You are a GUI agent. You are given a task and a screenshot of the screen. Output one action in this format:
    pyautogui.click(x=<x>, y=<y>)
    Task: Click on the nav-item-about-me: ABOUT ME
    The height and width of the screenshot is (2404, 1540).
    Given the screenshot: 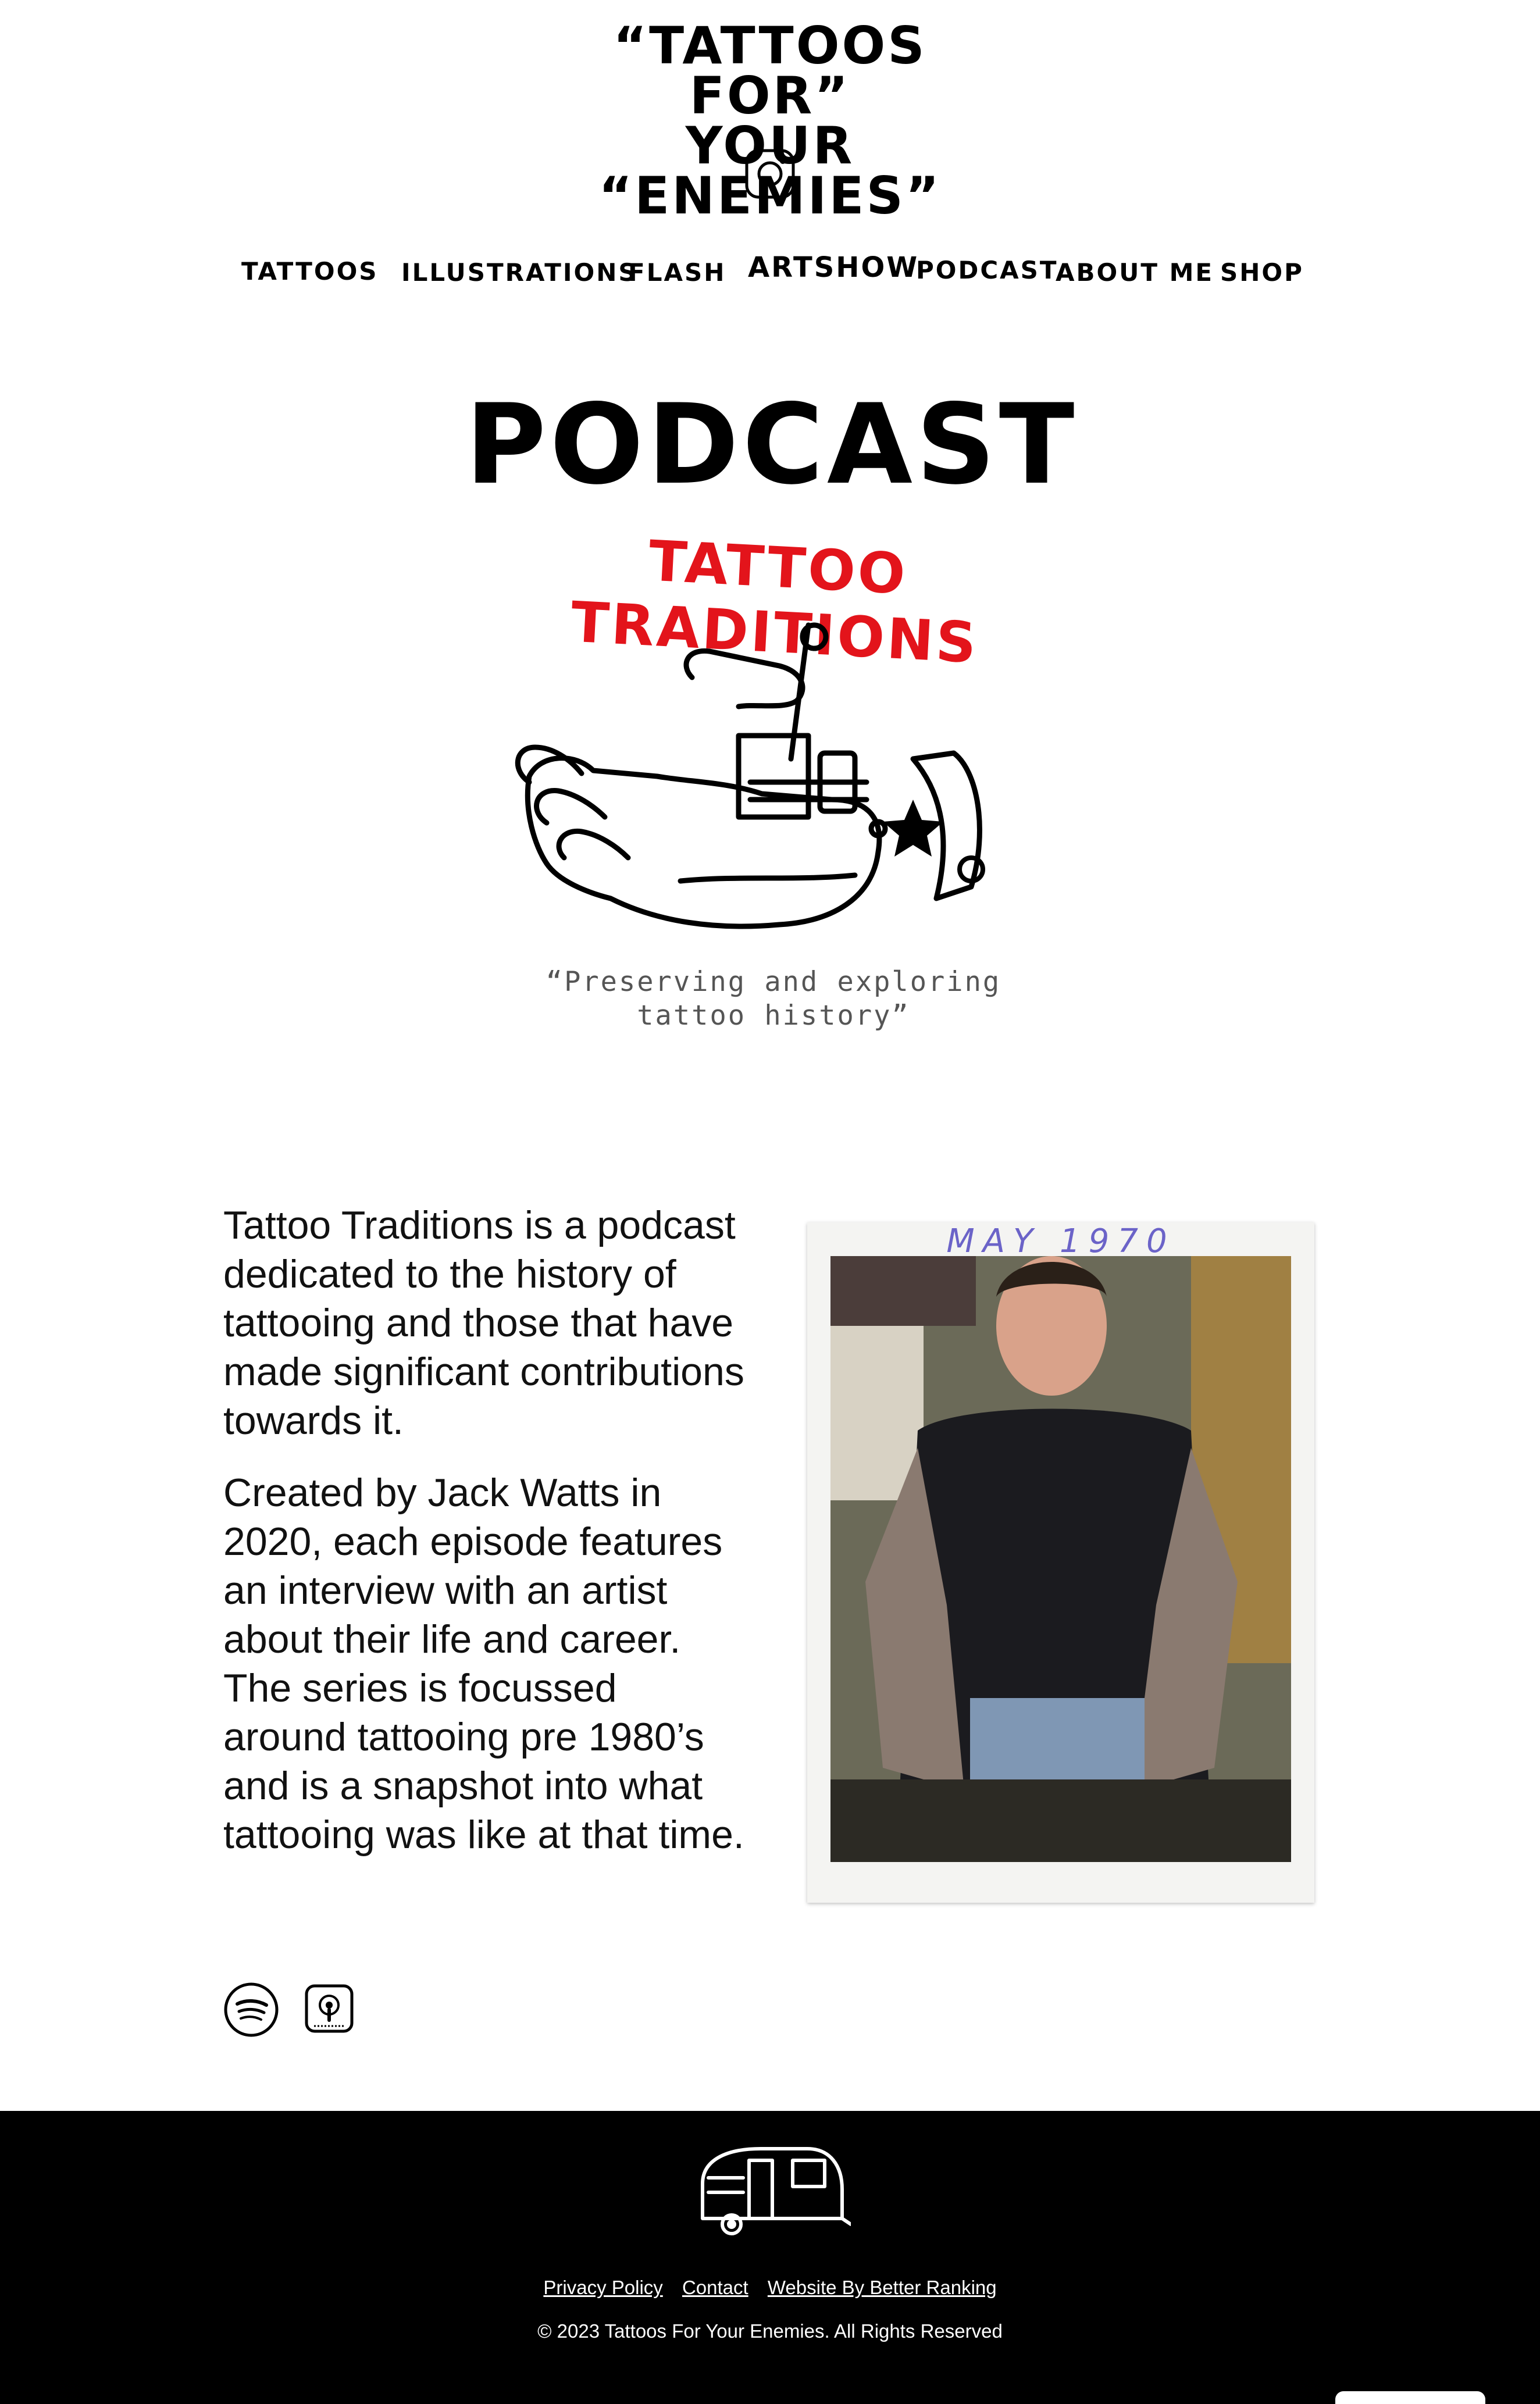 What is the action you would take?
    pyautogui.click(x=1135, y=272)
    